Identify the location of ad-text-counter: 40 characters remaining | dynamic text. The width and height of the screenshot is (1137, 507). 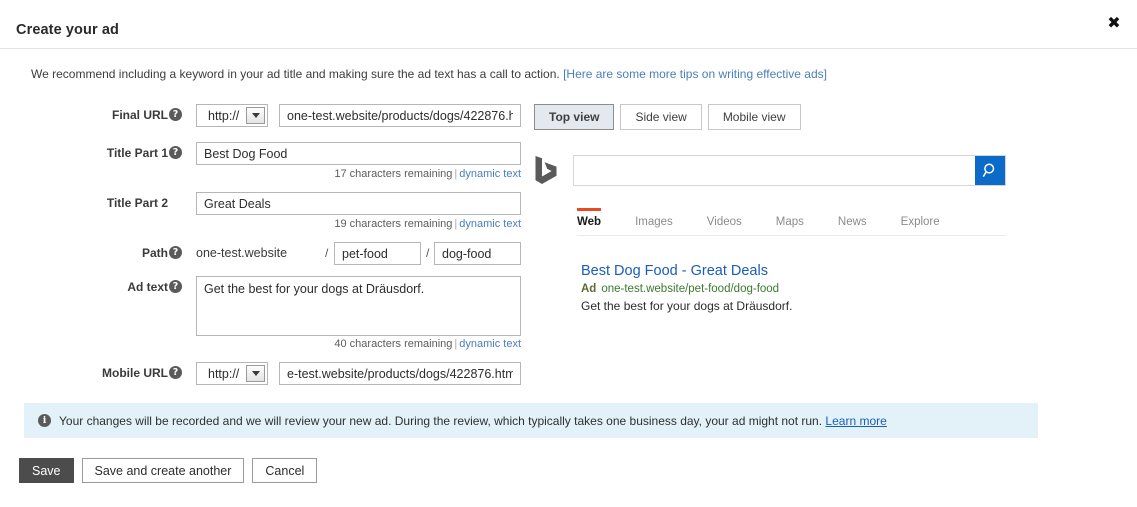
(427, 344).